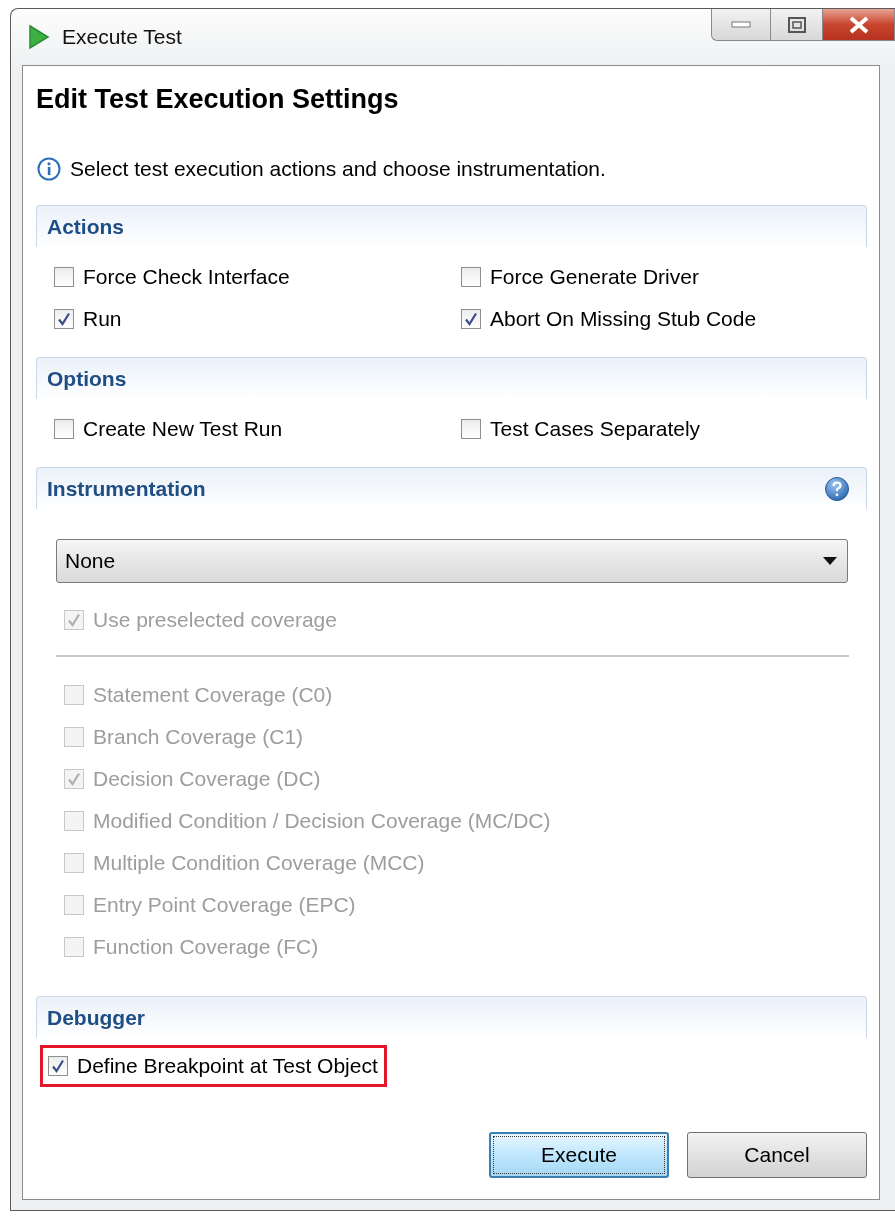  What do you see at coordinates (87, 378) in the screenshot?
I see `section-title: Options` at bounding box center [87, 378].